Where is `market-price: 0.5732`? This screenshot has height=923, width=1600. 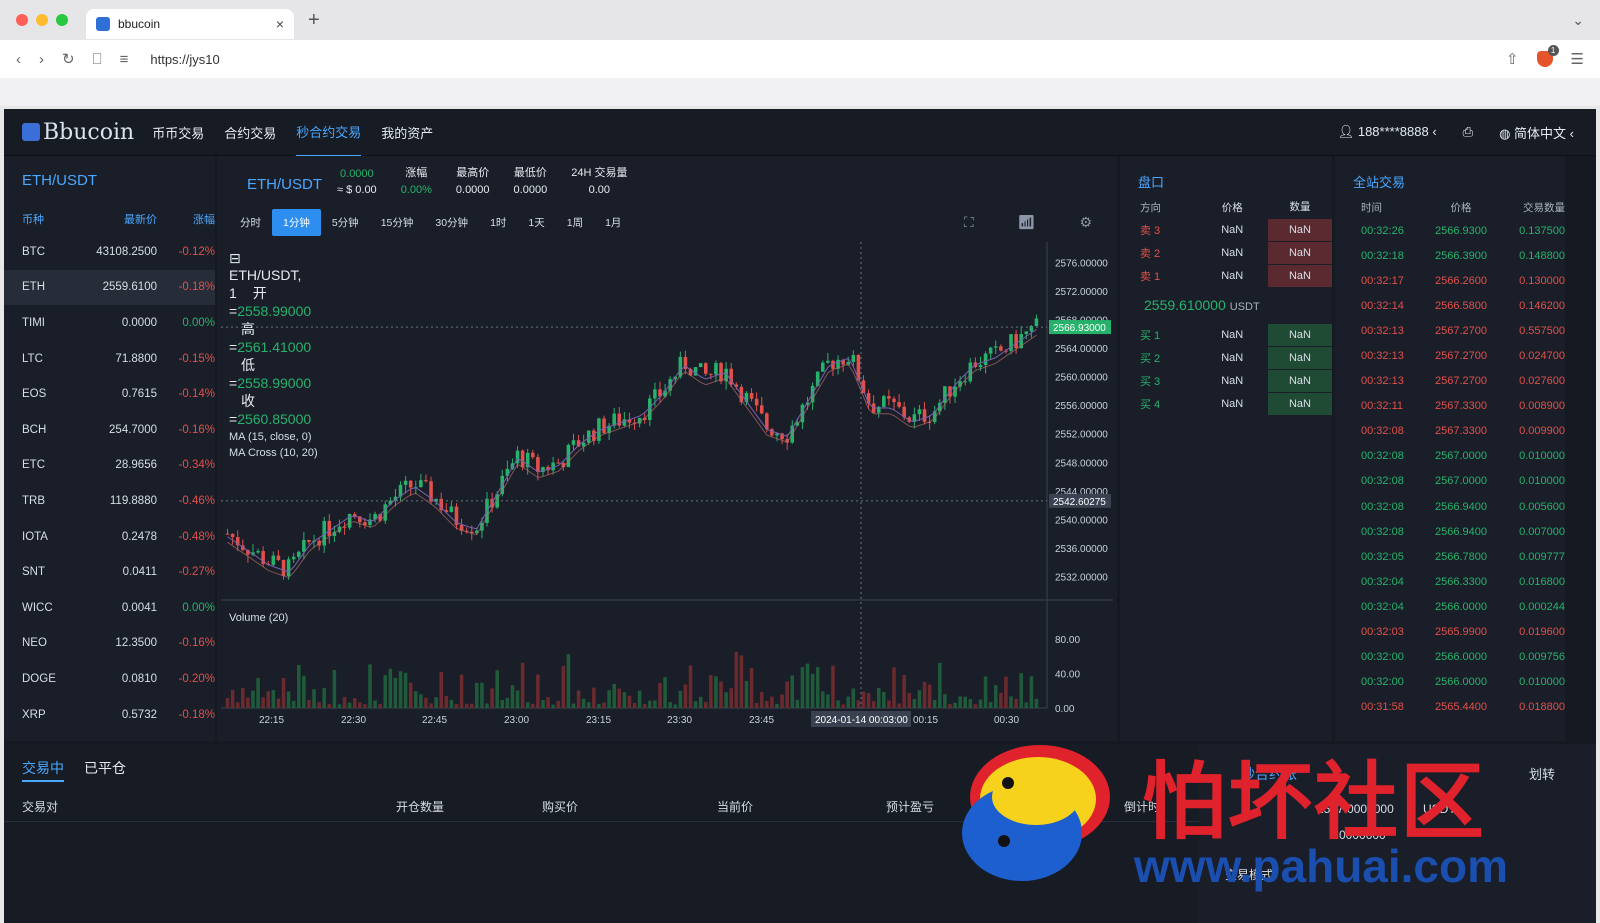 market-price: 0.5732 is located at coordinates (139, 714).